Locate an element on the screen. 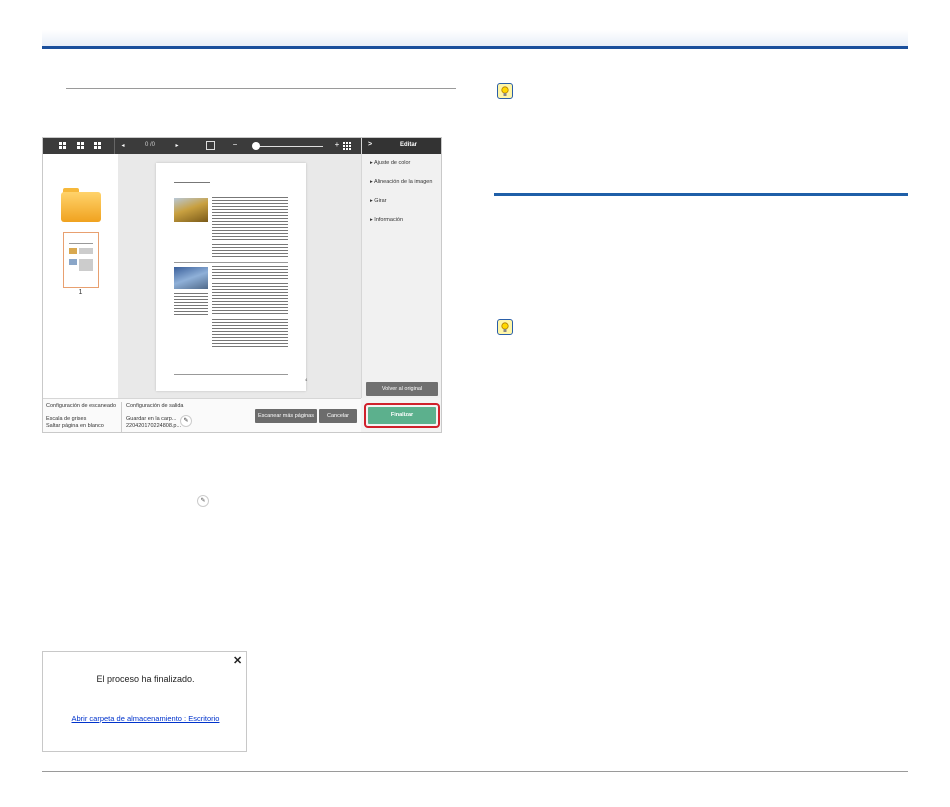 Image resolution: width=950 pixels, height=807 pixels. scan-more-pages-button: Escanear más páginas is located at coordinates (286, 416).